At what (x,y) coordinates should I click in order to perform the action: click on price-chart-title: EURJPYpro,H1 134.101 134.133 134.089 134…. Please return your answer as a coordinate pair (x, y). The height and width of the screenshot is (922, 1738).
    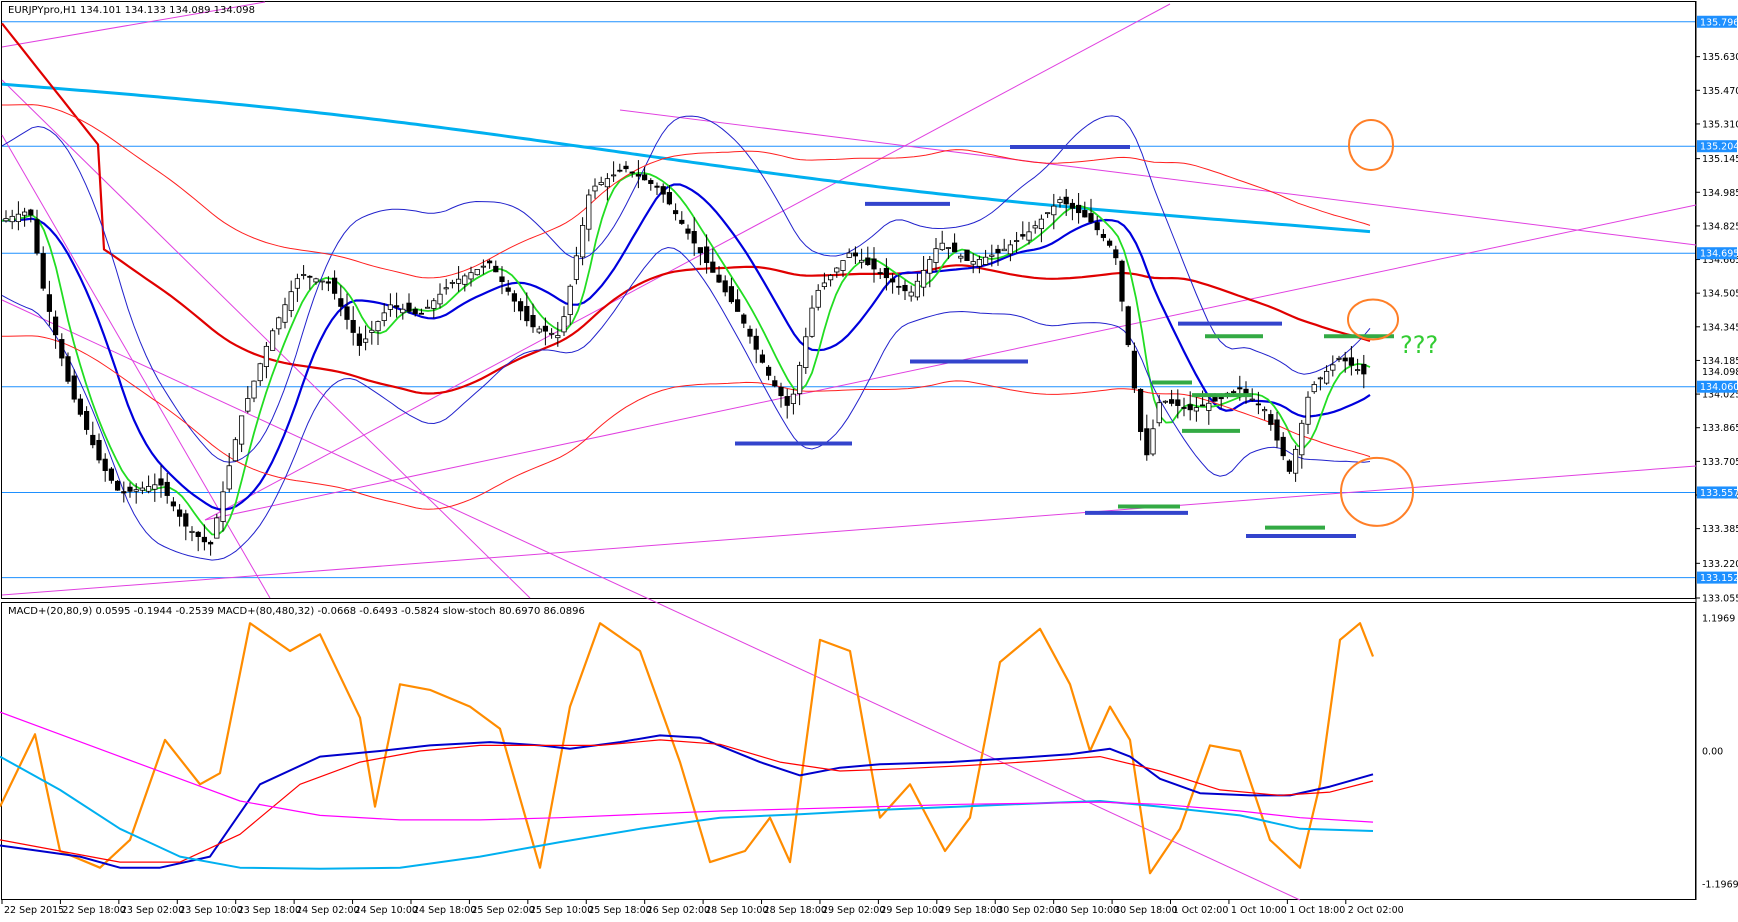
    Looking at the image, I should click on (131, 10).